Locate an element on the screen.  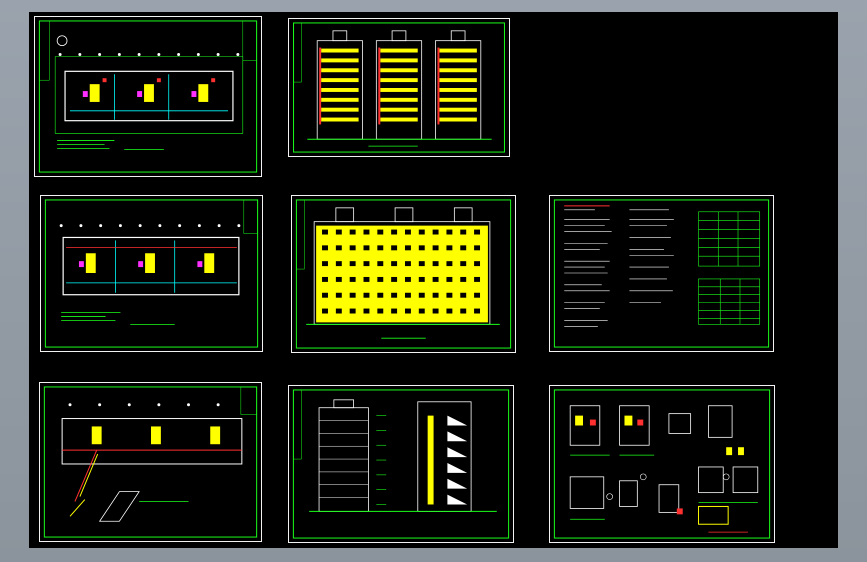
design-notes-drawing is located at coordinates (661, 273).